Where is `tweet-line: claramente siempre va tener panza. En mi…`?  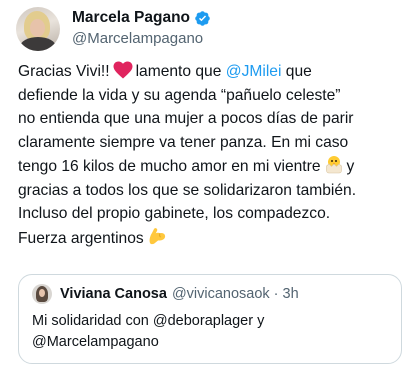 tweet-line: claramente siempre va tener panza. En mi… is located at coordinates (183, 142).